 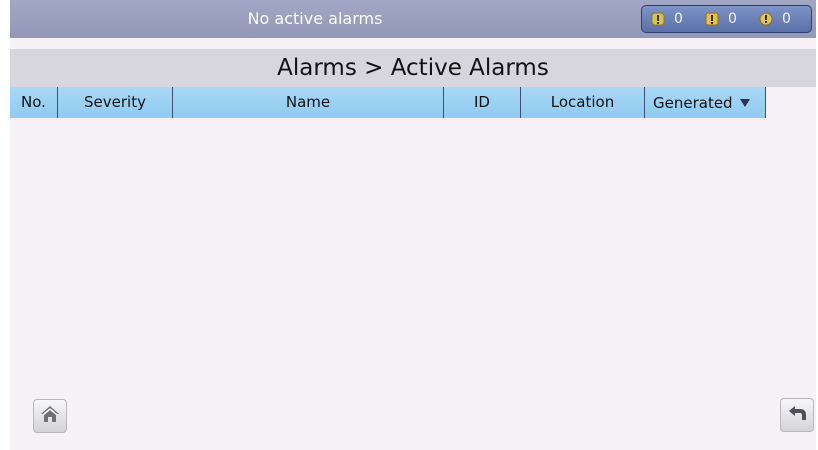 I want to click on minor-alarm-counter: 0, so click(x=678, y=19).